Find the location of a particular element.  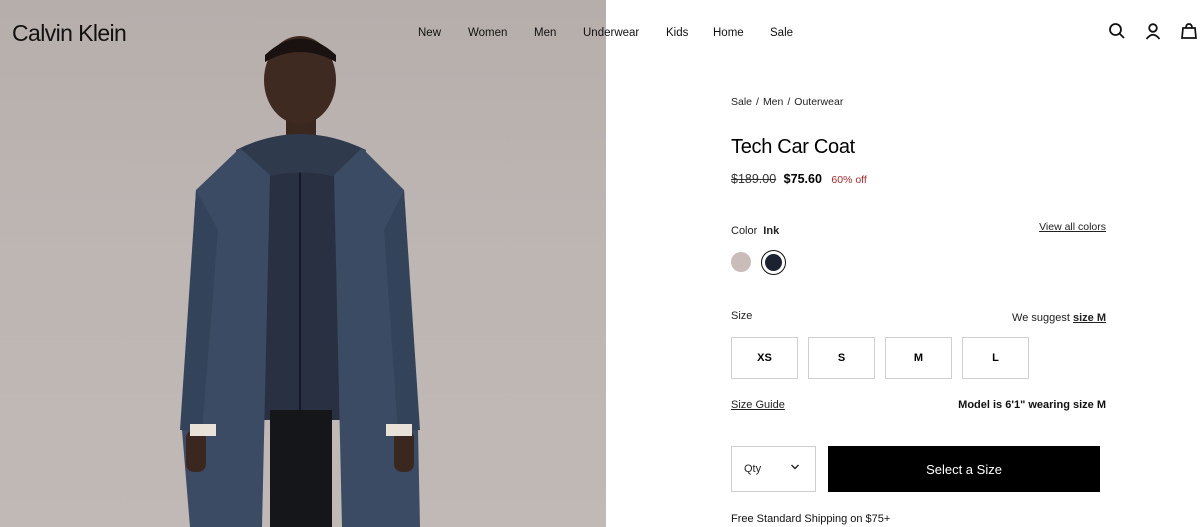

discount-badge: 60% off is located at coordinates (849, 180).